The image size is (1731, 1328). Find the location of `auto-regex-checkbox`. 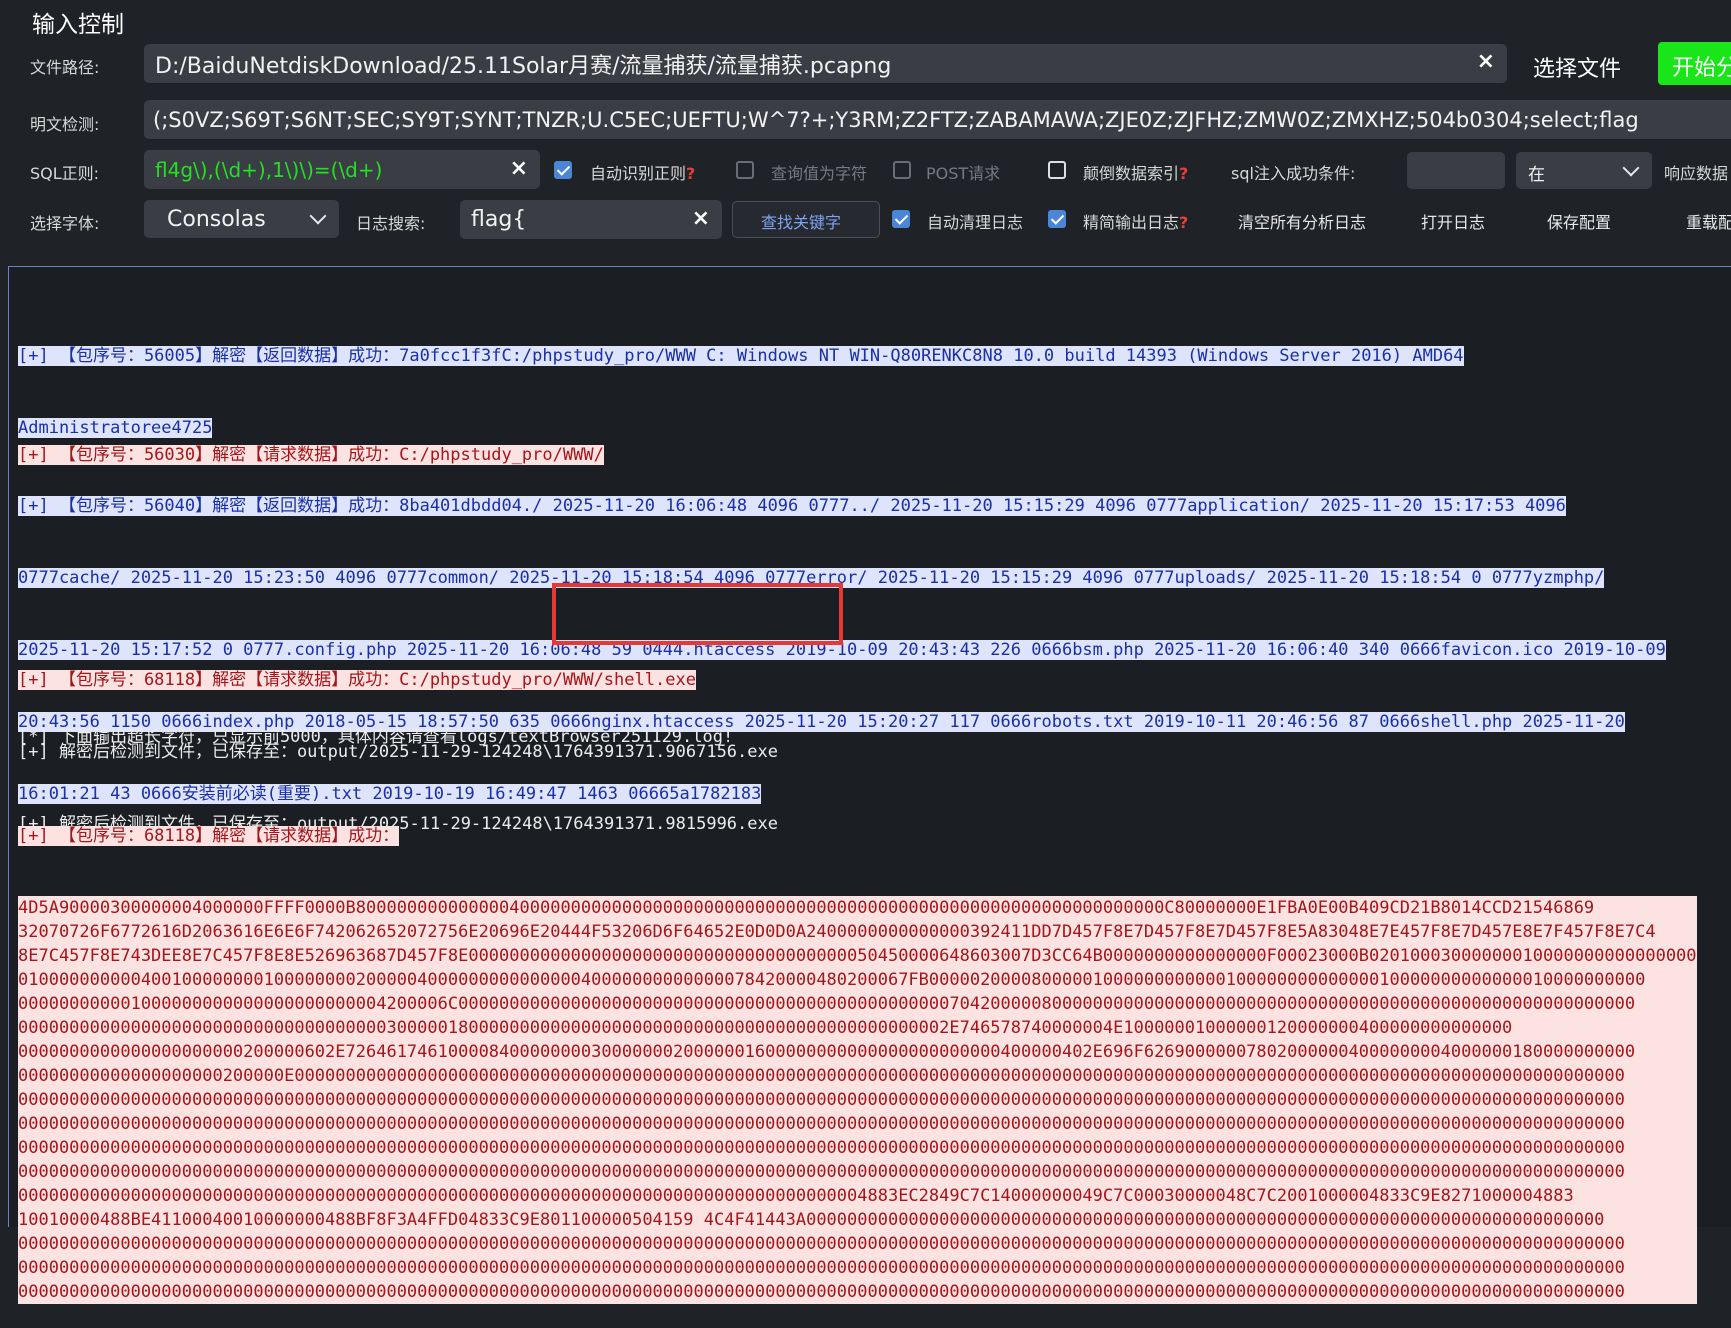

auto-regex-checkbox is located at coordinates (563, 170).